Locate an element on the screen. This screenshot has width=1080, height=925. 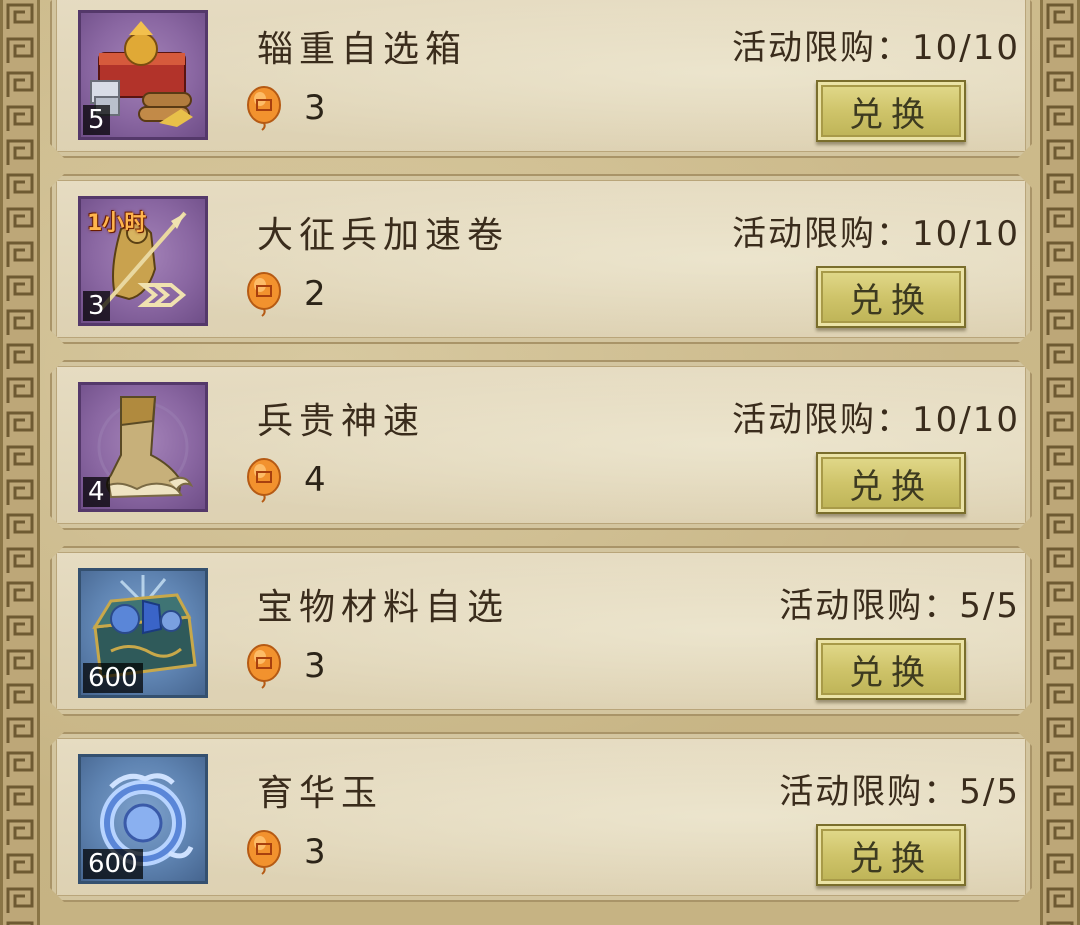
item-name: 宝物材料自选 is located at coordinates (383, 607).